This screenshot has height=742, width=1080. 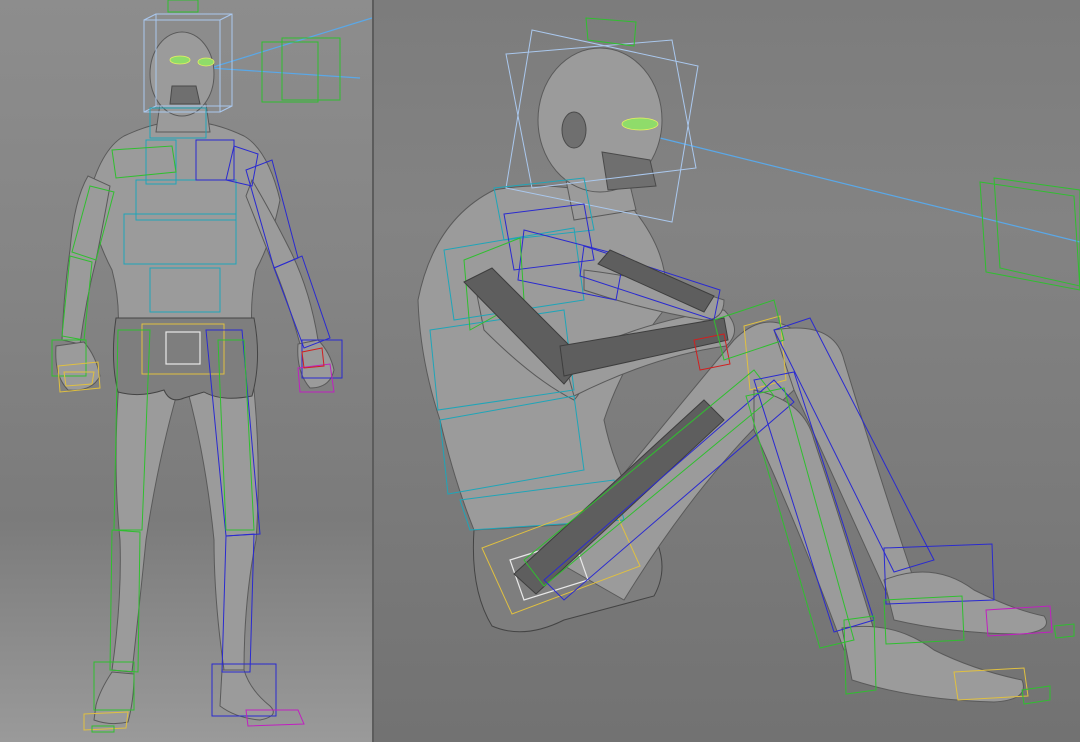 What do you see at coordinates (574, 130) in the screenshot?
I see `ear` at bounding box center [574, 130].